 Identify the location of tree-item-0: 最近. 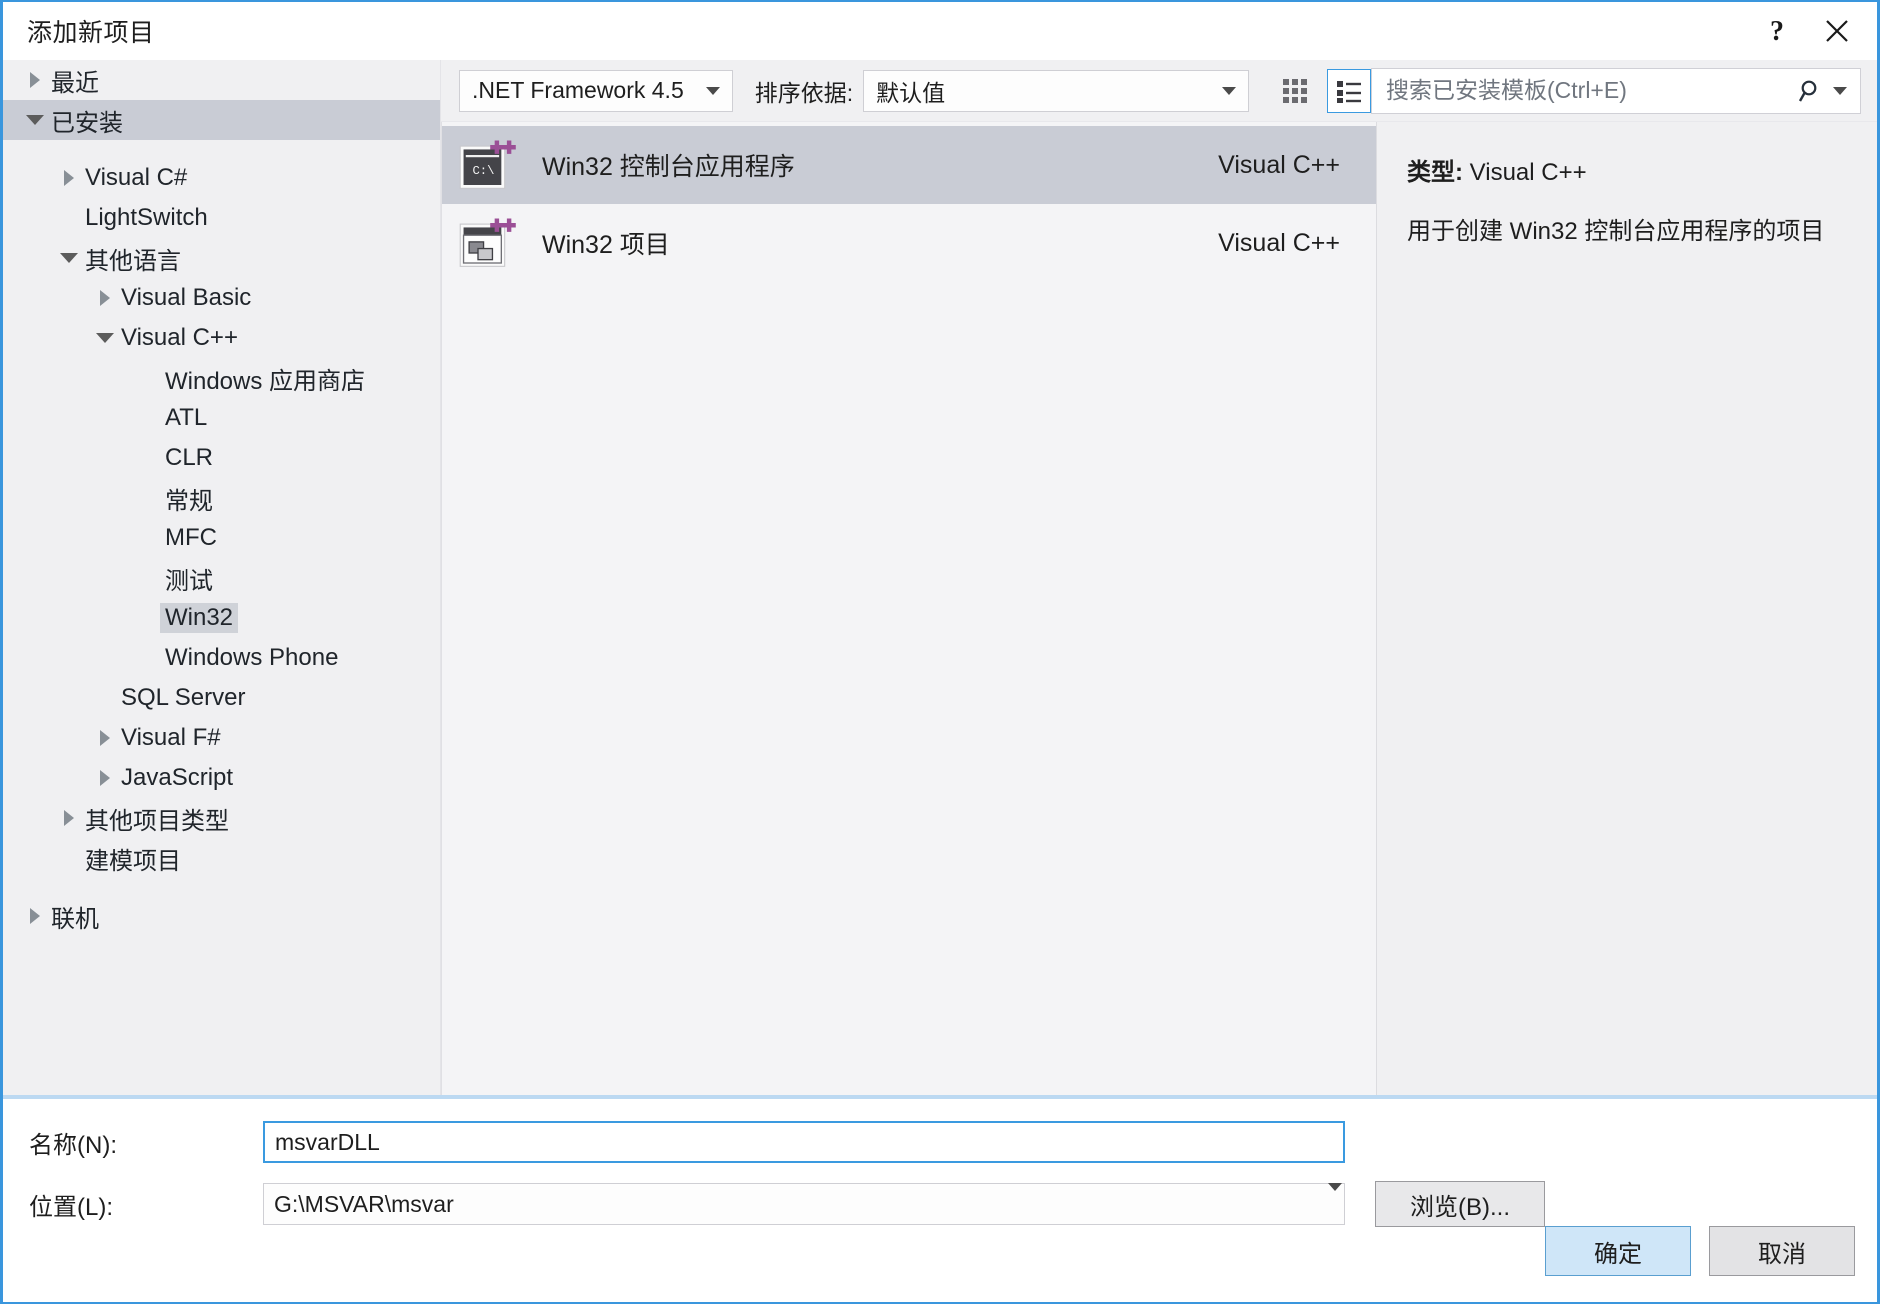
(221, 80).